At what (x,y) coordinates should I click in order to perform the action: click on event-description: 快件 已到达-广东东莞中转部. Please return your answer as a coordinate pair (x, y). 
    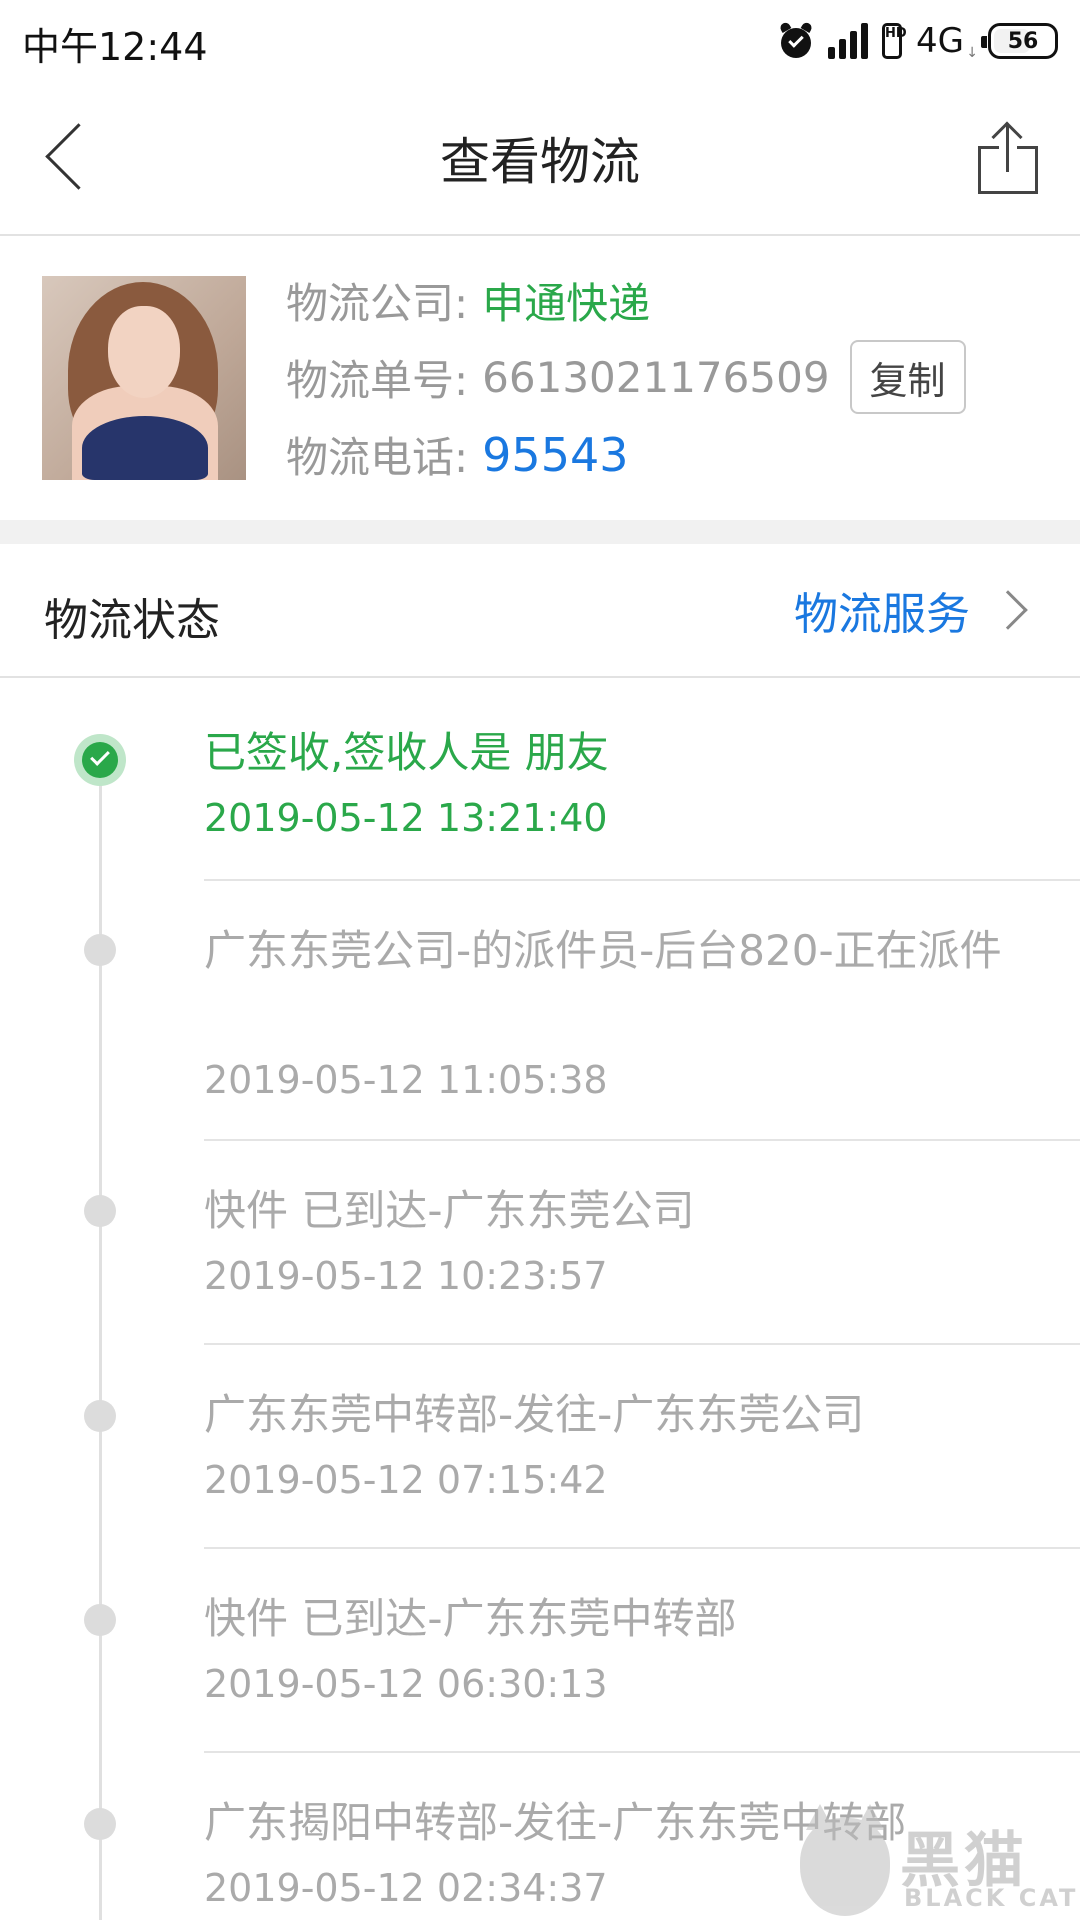
    Looking at the image, I should click on (470, 1618).